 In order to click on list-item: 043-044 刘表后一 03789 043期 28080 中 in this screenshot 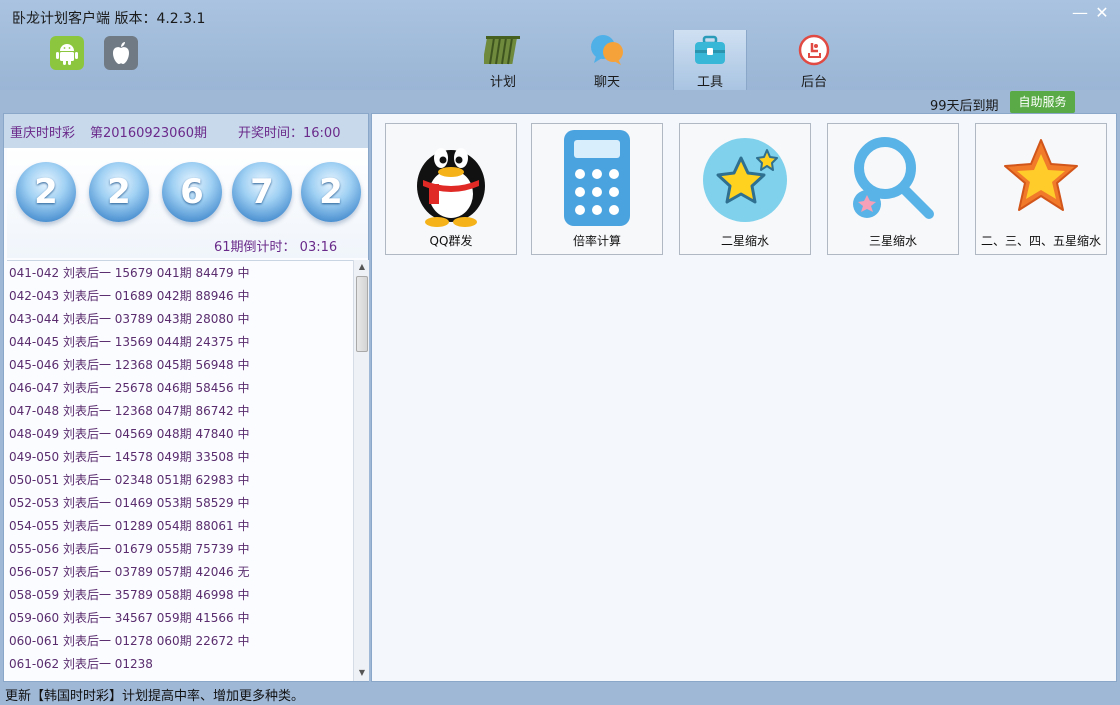, I will do `click(129, 320)`.